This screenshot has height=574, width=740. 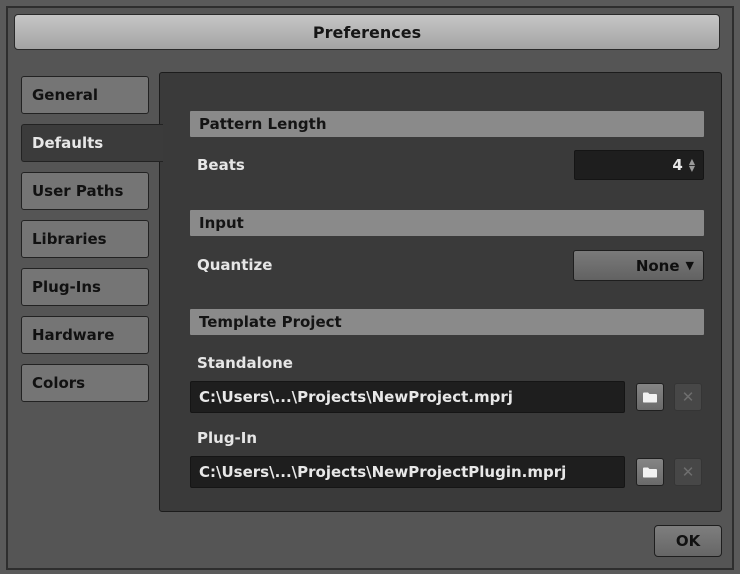 What do you see at coordinates (447, 223) in the screenshot?
I see `section-header-input: Input` at bounding box center [447, 223].